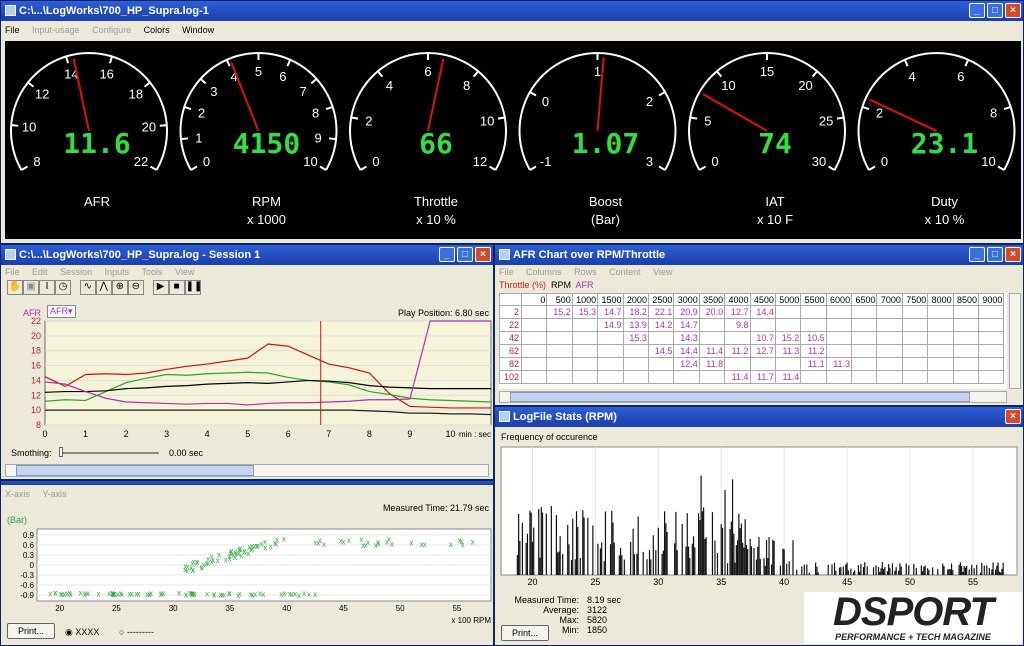 The height and width of the screenshot is (646, 1024). Describe the element at coordinates (135, 287) in the screenshot. I see `zoom-out-icon: ⊖` at that location.